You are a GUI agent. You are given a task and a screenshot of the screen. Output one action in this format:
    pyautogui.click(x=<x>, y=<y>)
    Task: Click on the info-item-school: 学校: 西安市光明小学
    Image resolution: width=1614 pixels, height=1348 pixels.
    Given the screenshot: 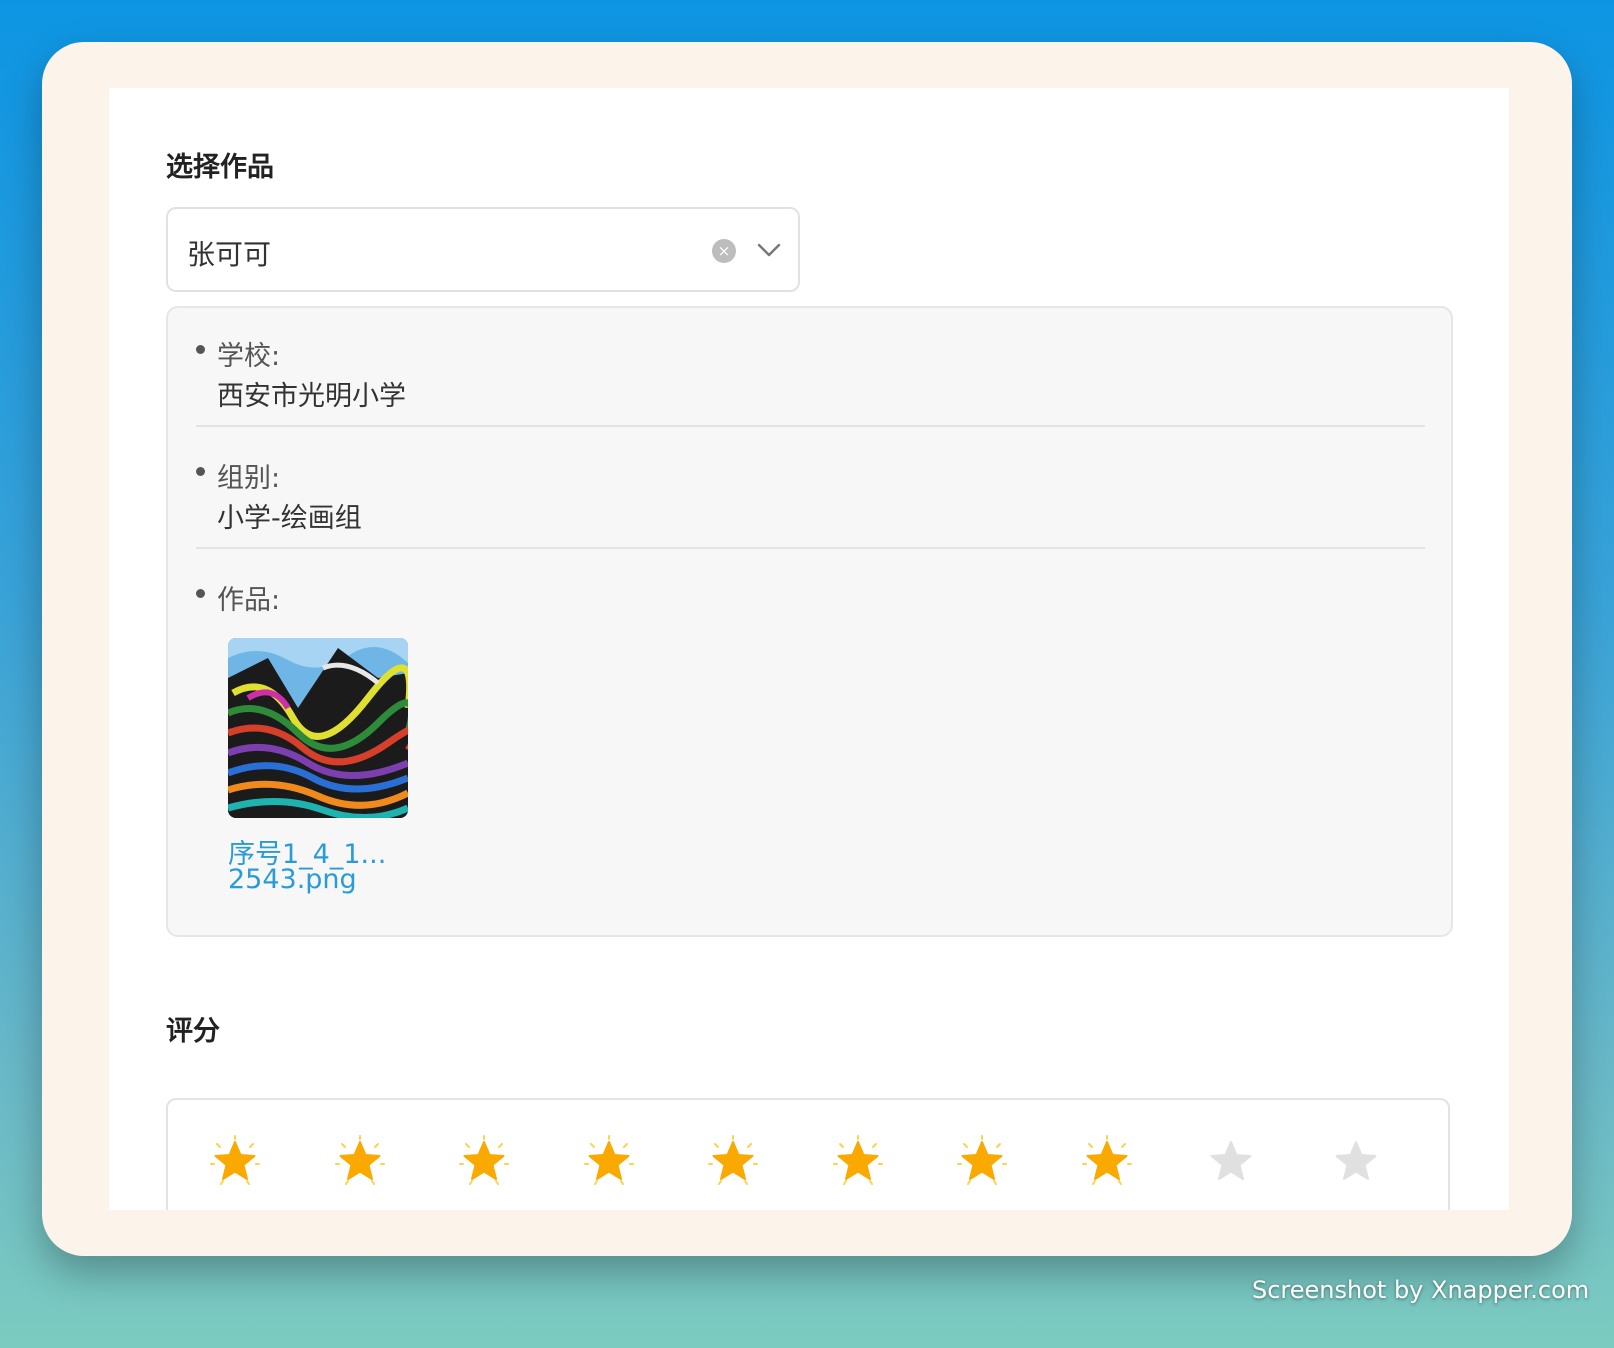 What is the action you would take?
    pyautogui.click(x=810, y=380)
    